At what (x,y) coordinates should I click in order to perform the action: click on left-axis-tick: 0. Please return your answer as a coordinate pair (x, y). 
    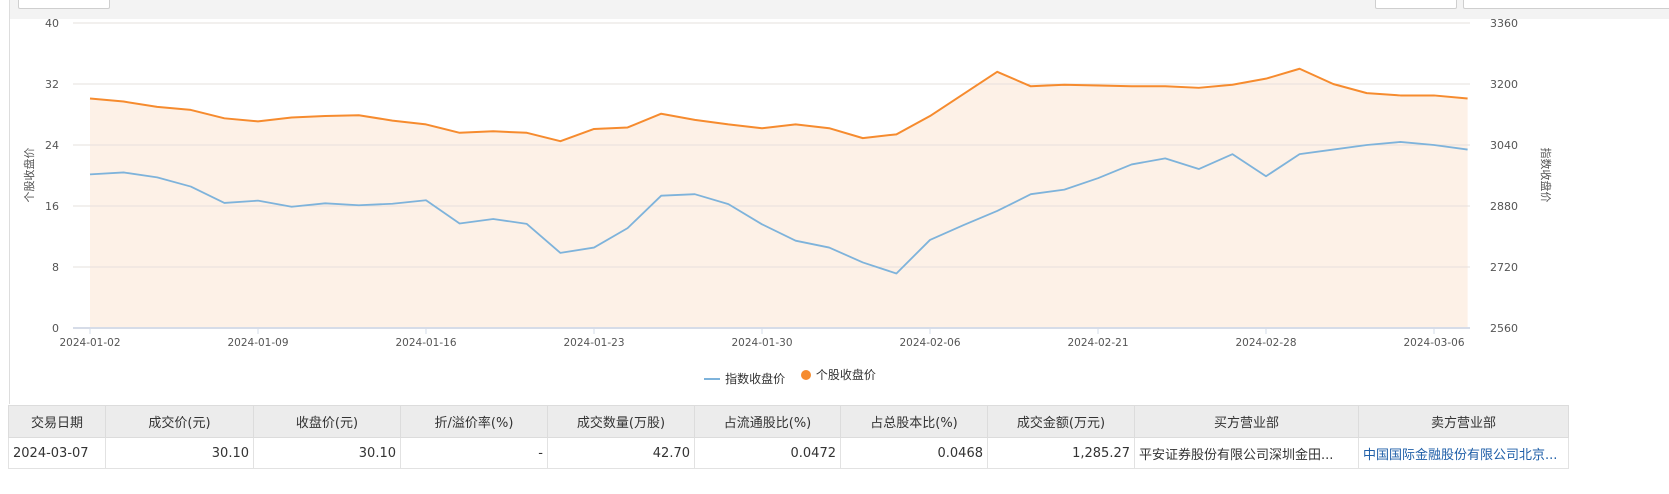
    Looking at the image, I should click on (55, 328).